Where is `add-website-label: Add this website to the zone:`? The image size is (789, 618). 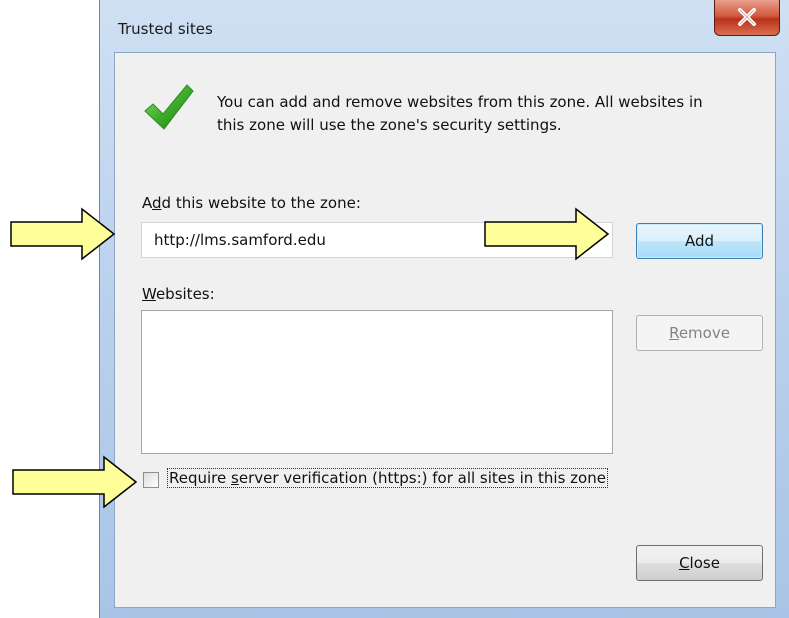
add-website-label: Add this website to the zone: is located at coordinates (251, 203).